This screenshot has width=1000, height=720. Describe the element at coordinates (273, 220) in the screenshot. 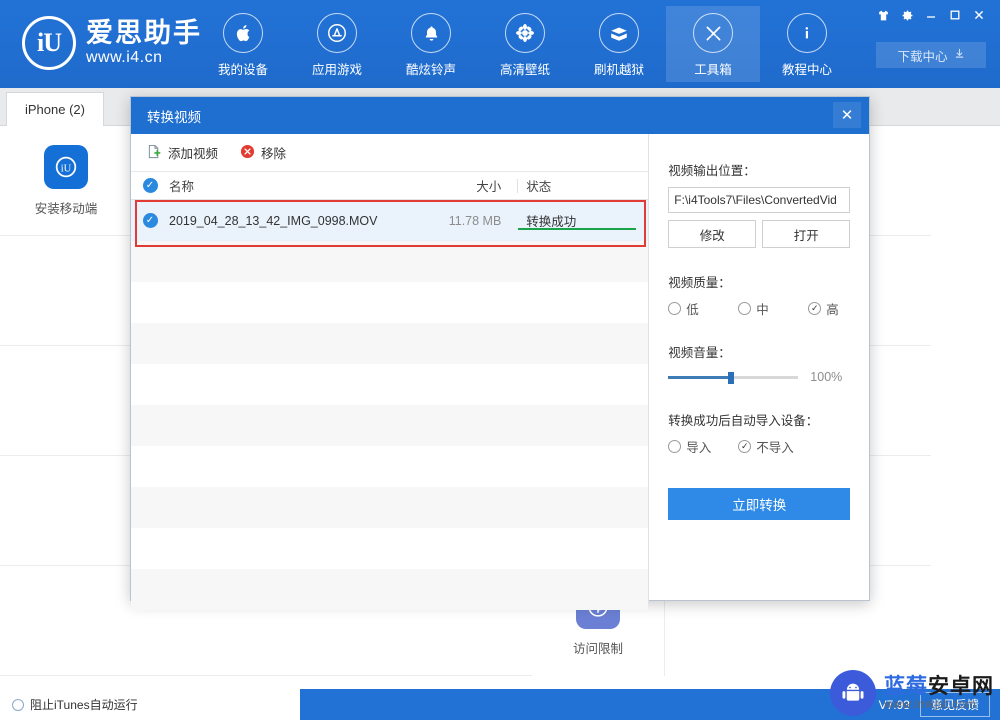

I see `row-file-name: 2019_04_28_13_42_IMG_0998.MOV` at that location.